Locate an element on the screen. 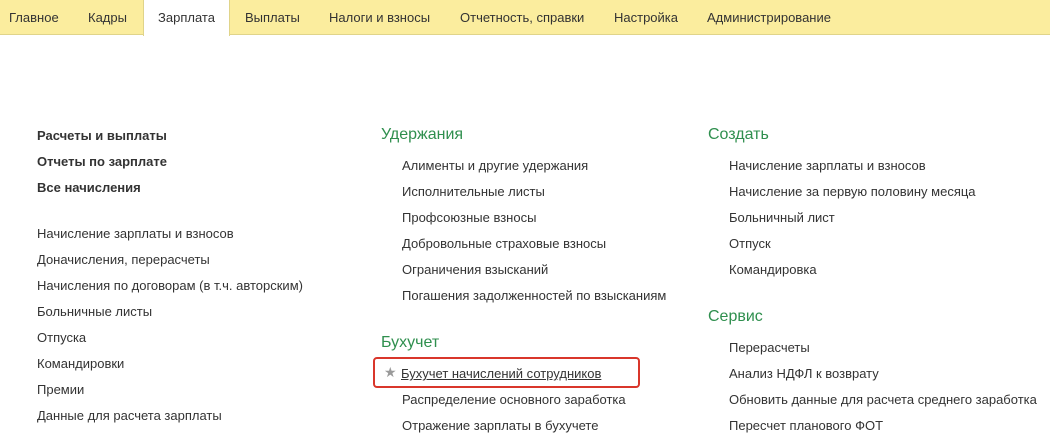  link-calculations-and-payments: Расчеты и выплаты is located at coordinates (102, 136).